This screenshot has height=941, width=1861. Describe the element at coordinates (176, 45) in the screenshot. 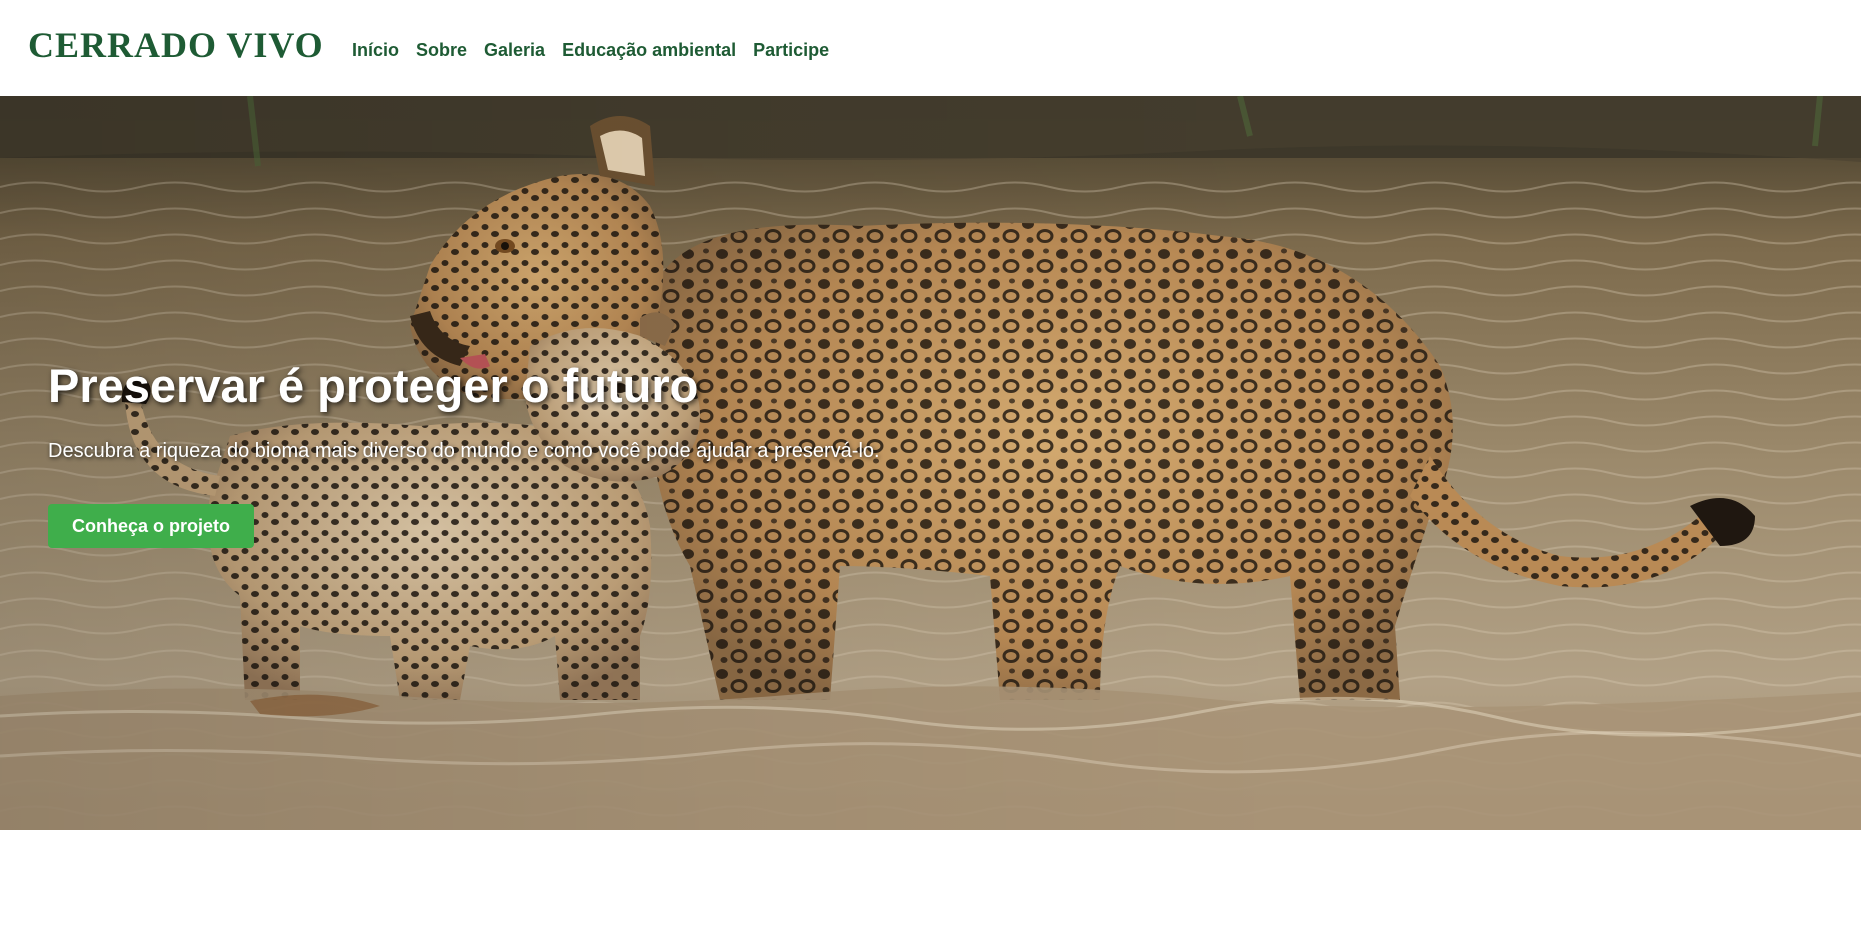

I see `site-logo: CERRADO VIVO` at that location.